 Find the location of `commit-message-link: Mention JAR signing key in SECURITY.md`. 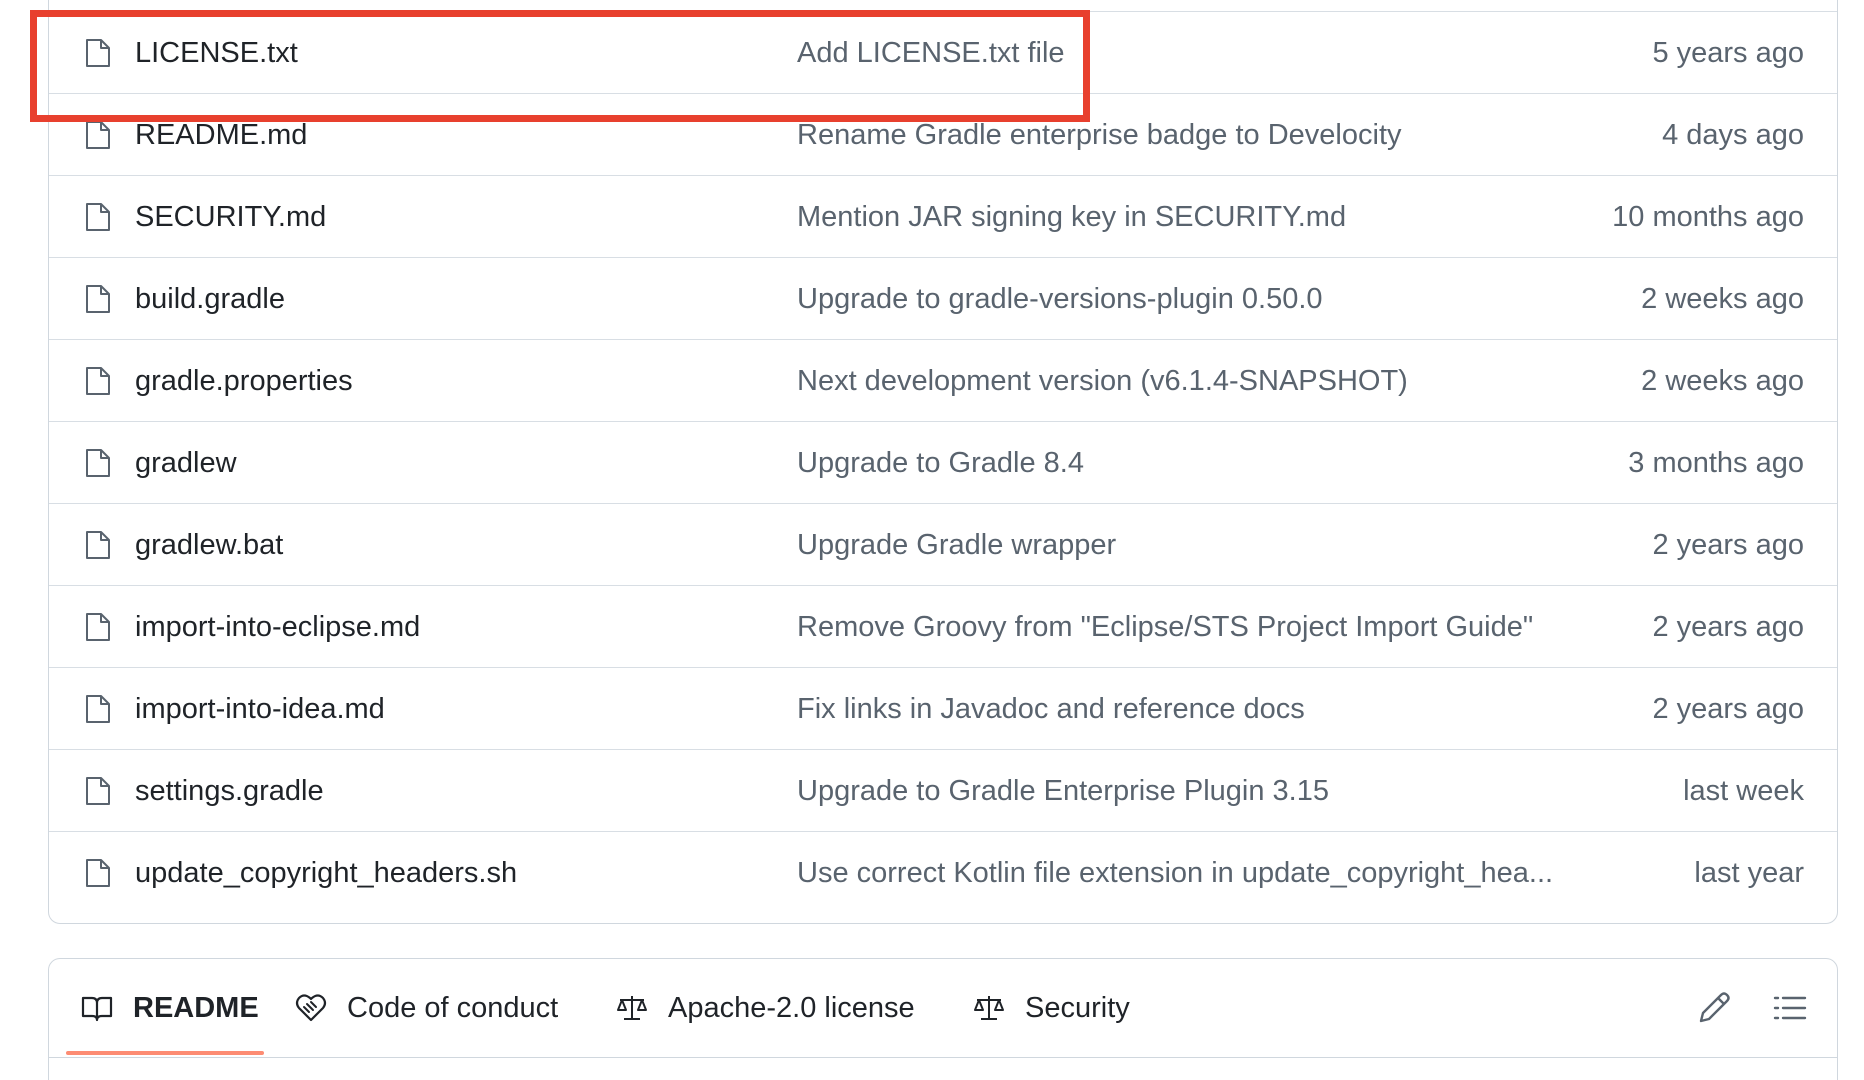

commit-message-link: Mention JAR signing key in SECURITY.md is located at coordinates (1071, 217).